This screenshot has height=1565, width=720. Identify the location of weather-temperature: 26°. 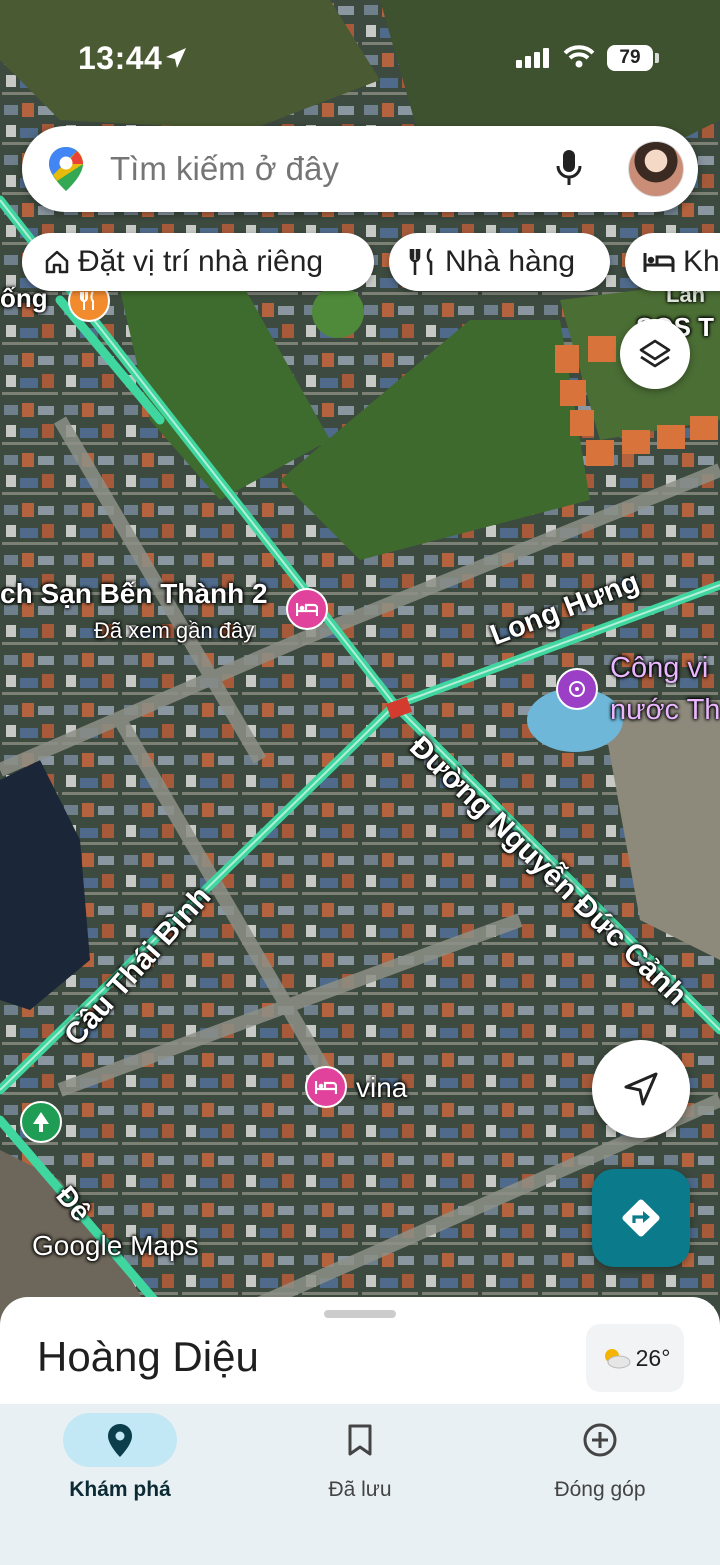
(653, 1357).